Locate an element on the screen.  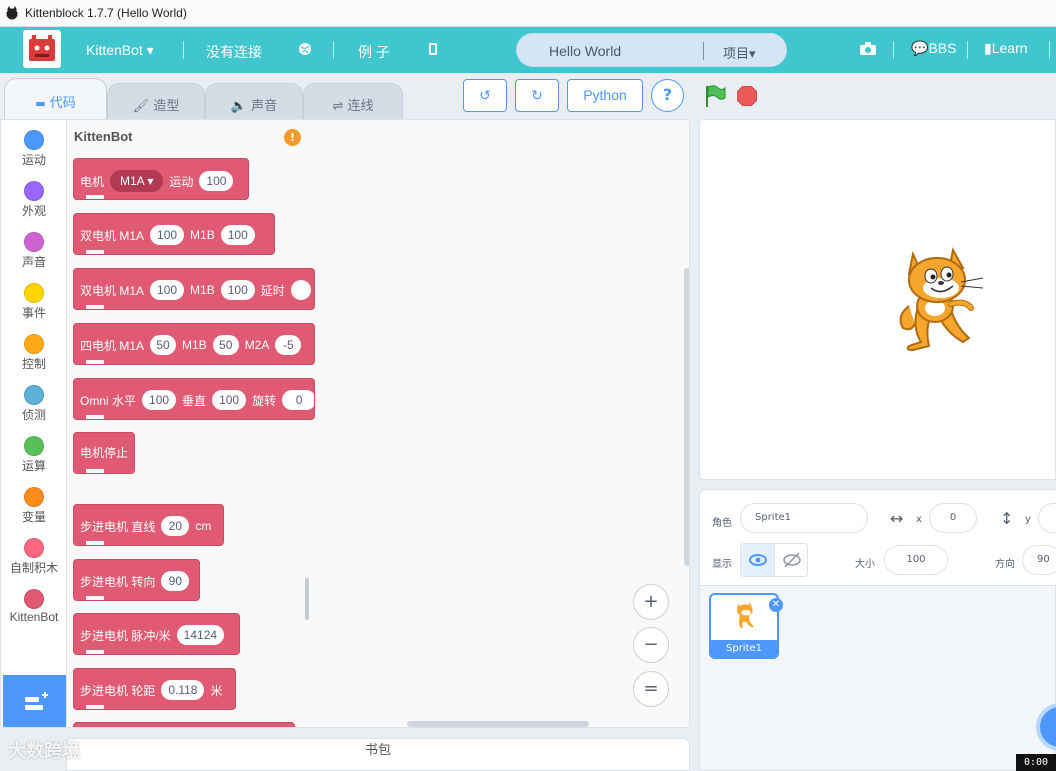
palette-scrollbar is located at coordinates (307, 599).